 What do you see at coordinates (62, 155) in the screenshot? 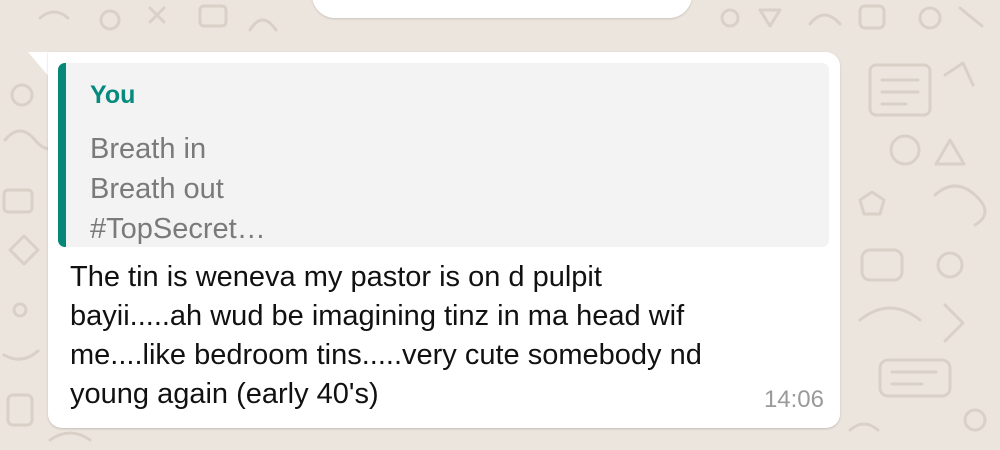
I see `quote-accent-bar` at bounding box center [62, 155].